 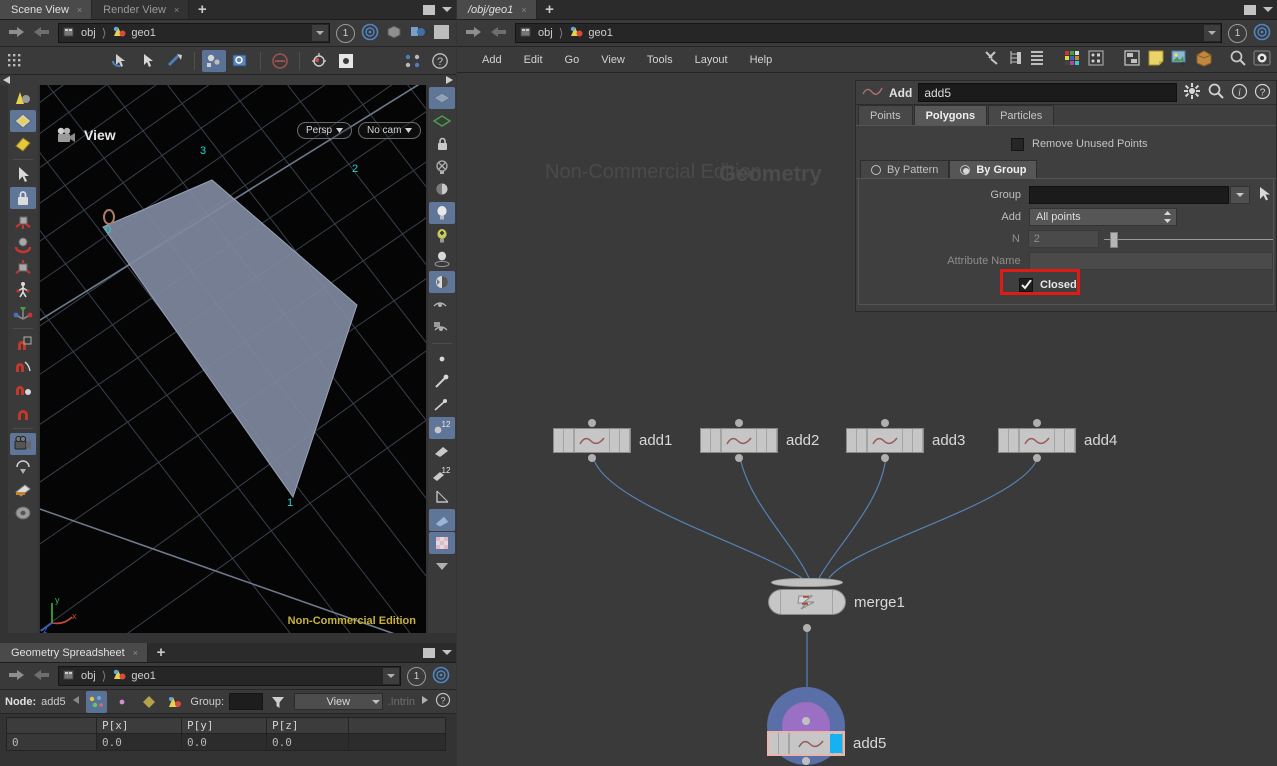 What do you see at coordinates (1063, 239) in the screenshot?
I see `n-input: 2` at bounding box center [1063, 239].